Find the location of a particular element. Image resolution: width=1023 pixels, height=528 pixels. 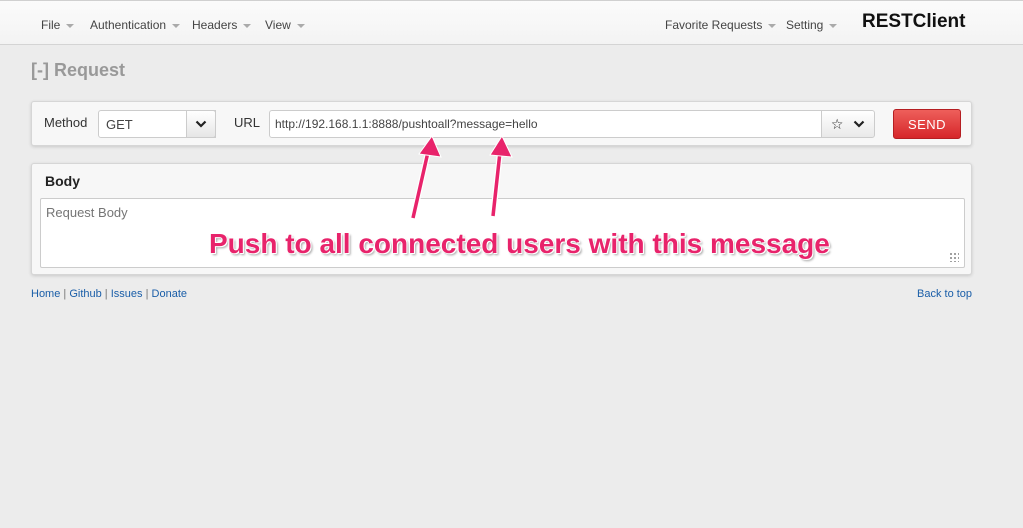

back-to-top-link: Back to top is located at coordinates (944, 294).